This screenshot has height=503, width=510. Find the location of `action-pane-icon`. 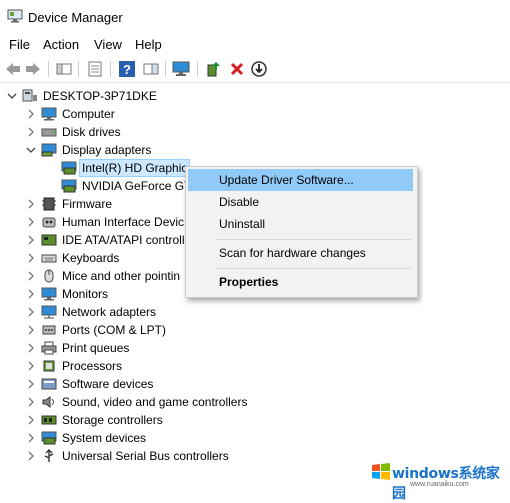

action-pane-icon is located at coordinates (151, 69).